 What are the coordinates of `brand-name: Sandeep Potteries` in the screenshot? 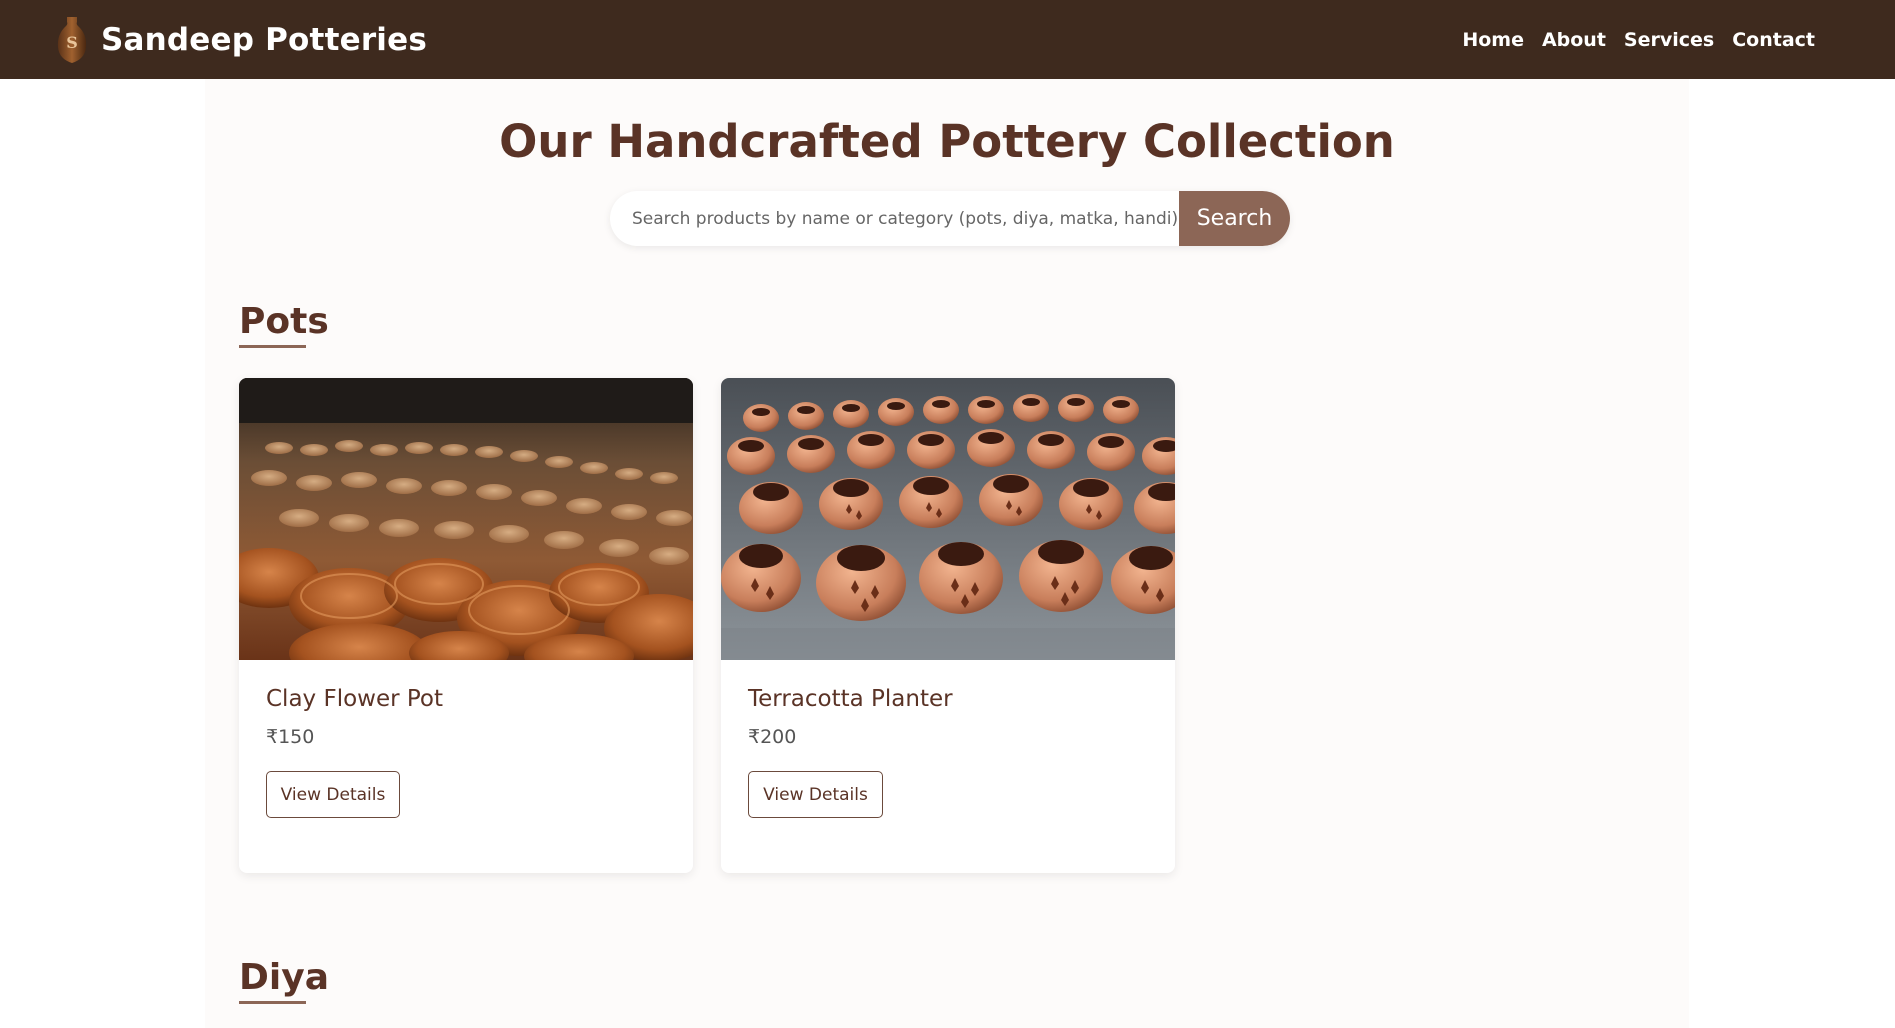 It's located at (264, 39).